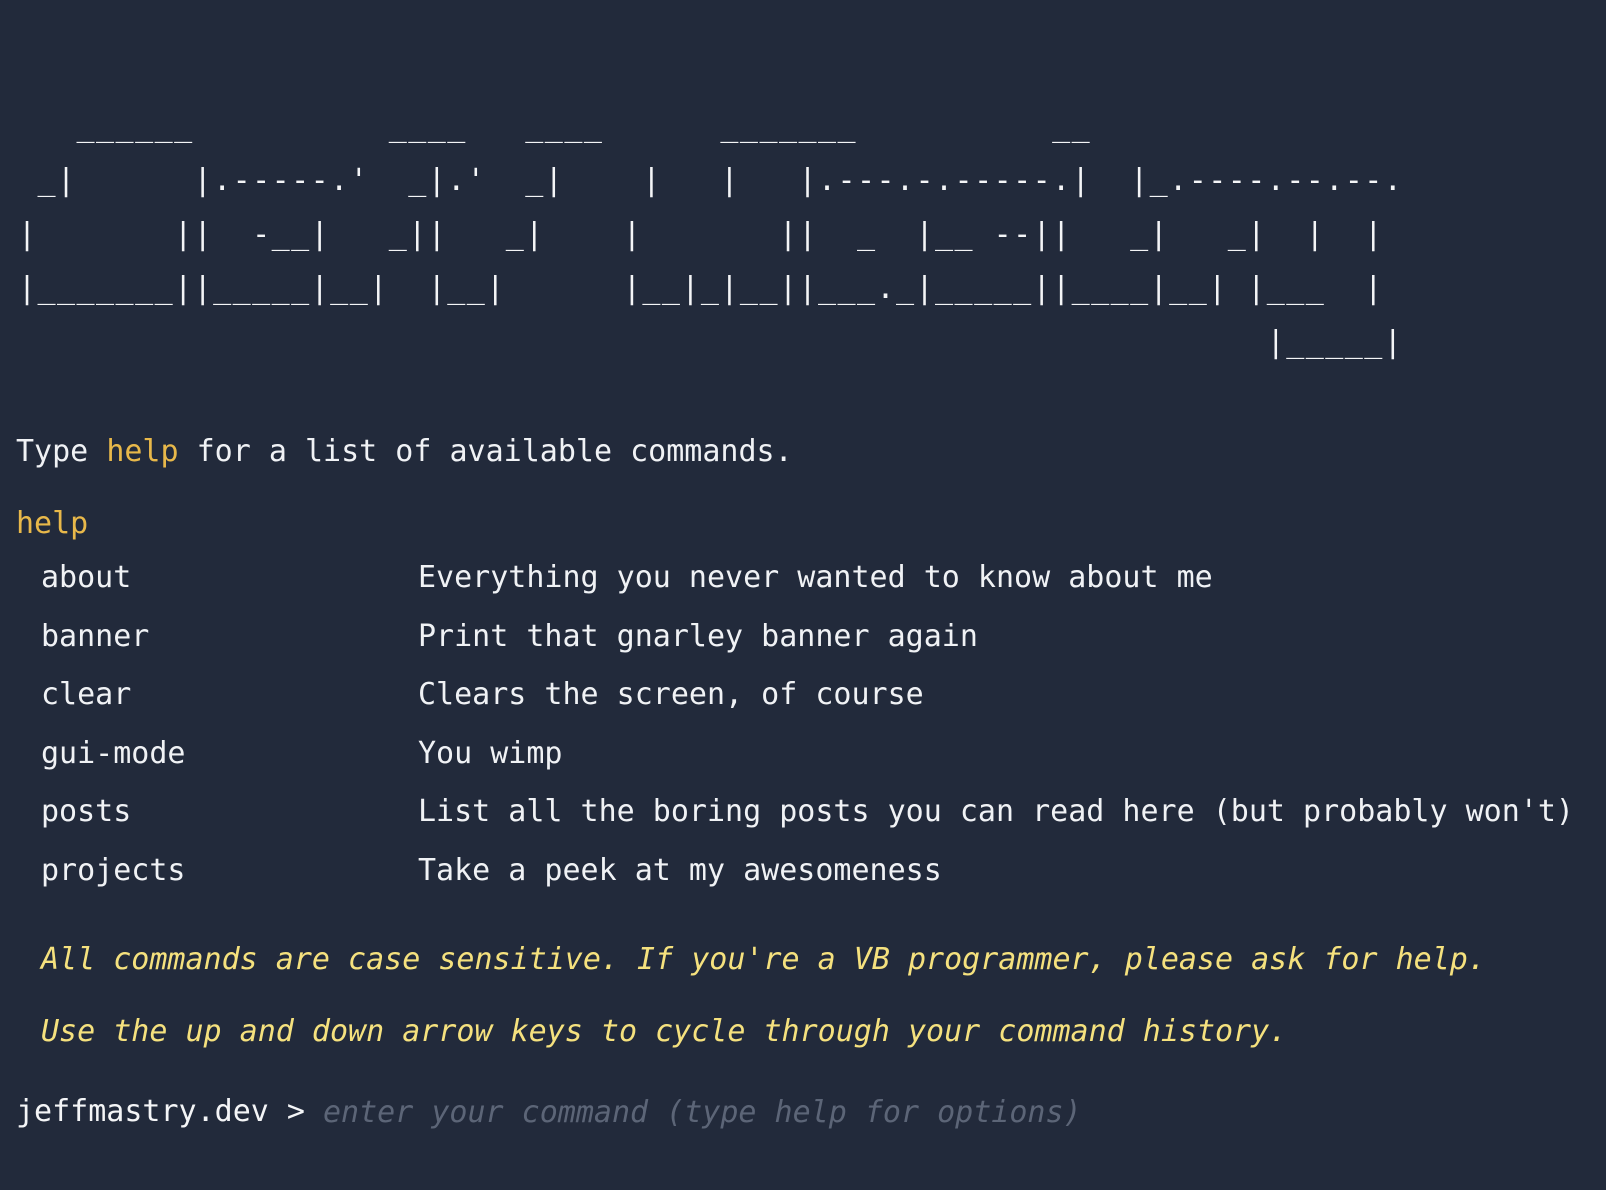 The image size is (1606, 1190). Describe the element at coordinates (811, 761) in the screenshot. I see `command-row-gui-mode: gui-mode You wimp` at that location.